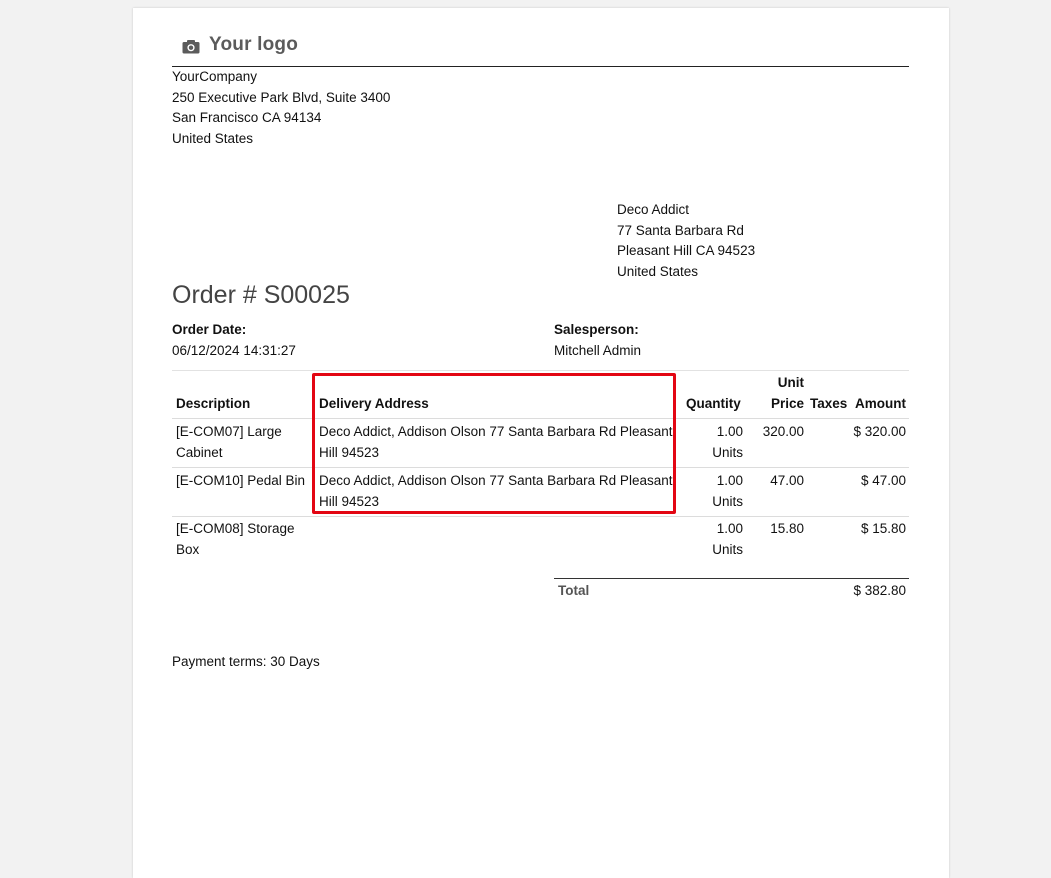 Image resolution: width=1051 pixels, height=878 pixels. Describe the element at coordinates (281, 97) in the screenshot. I see `company-street: 250 Executive Park Blvd, Suite 3400` at that location.